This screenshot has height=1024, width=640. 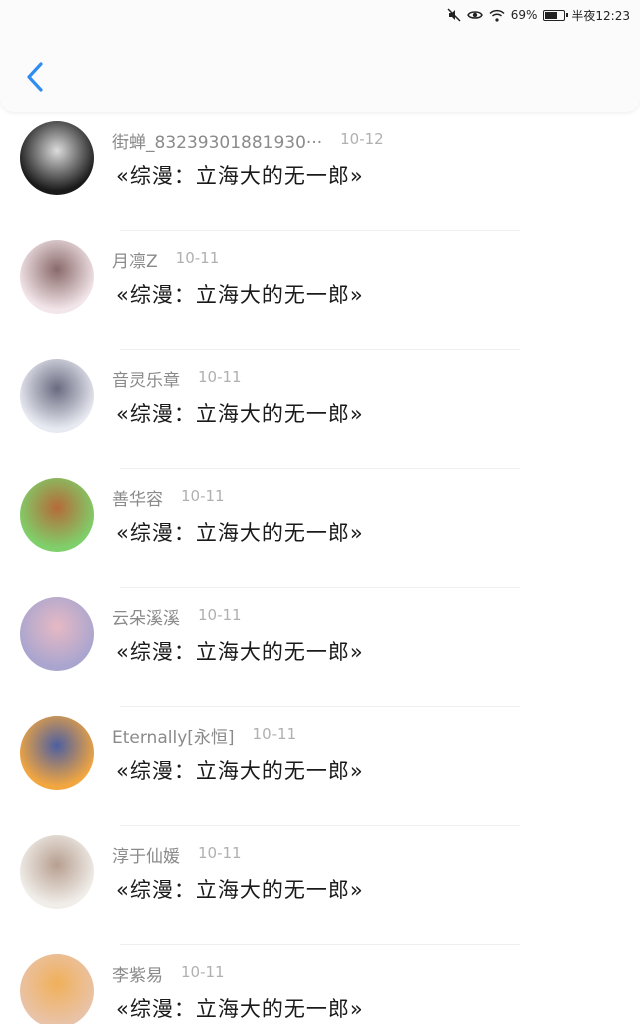 I want to click on comment-meta: 音灵乐章 10-11, so click(x=177, y=378).